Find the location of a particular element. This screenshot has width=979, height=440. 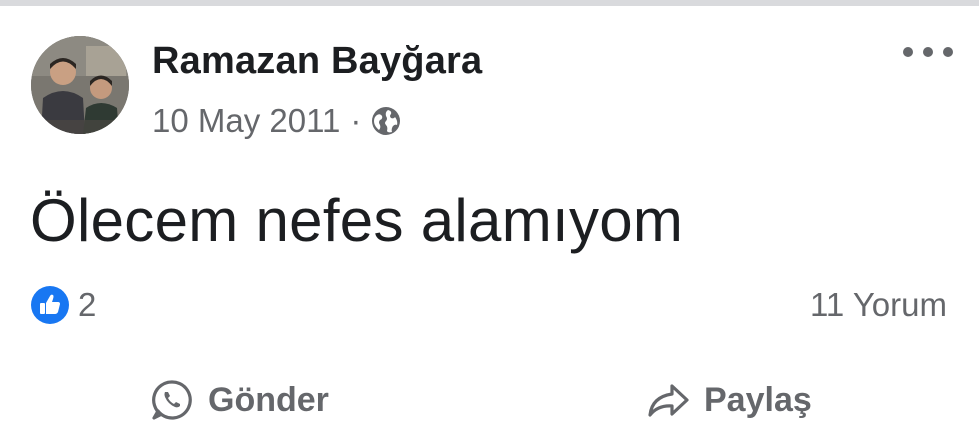

post-meta: 10 May 2011 · is located at coordinates (276, 121).